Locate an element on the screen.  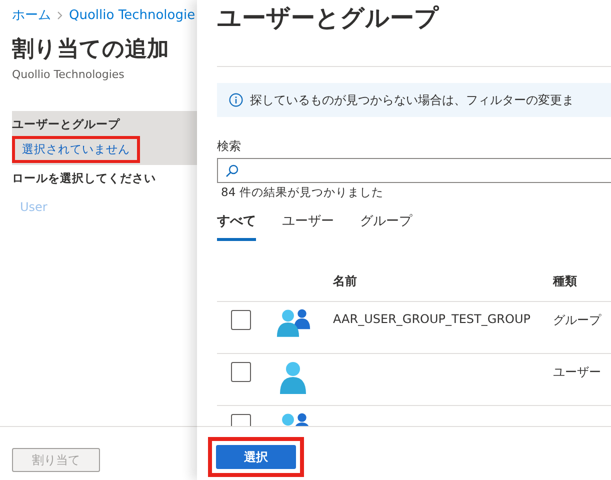
type-cell: ユーザー is located at coordinates (577, 372).